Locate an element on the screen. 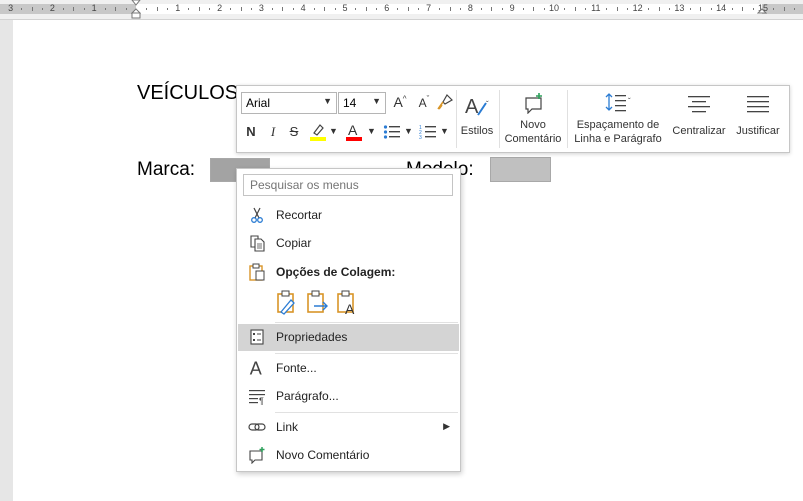 The width and height of the screenshot is (803, 501). menu-item-cut: Recortar is located at coordinates (348, 215).